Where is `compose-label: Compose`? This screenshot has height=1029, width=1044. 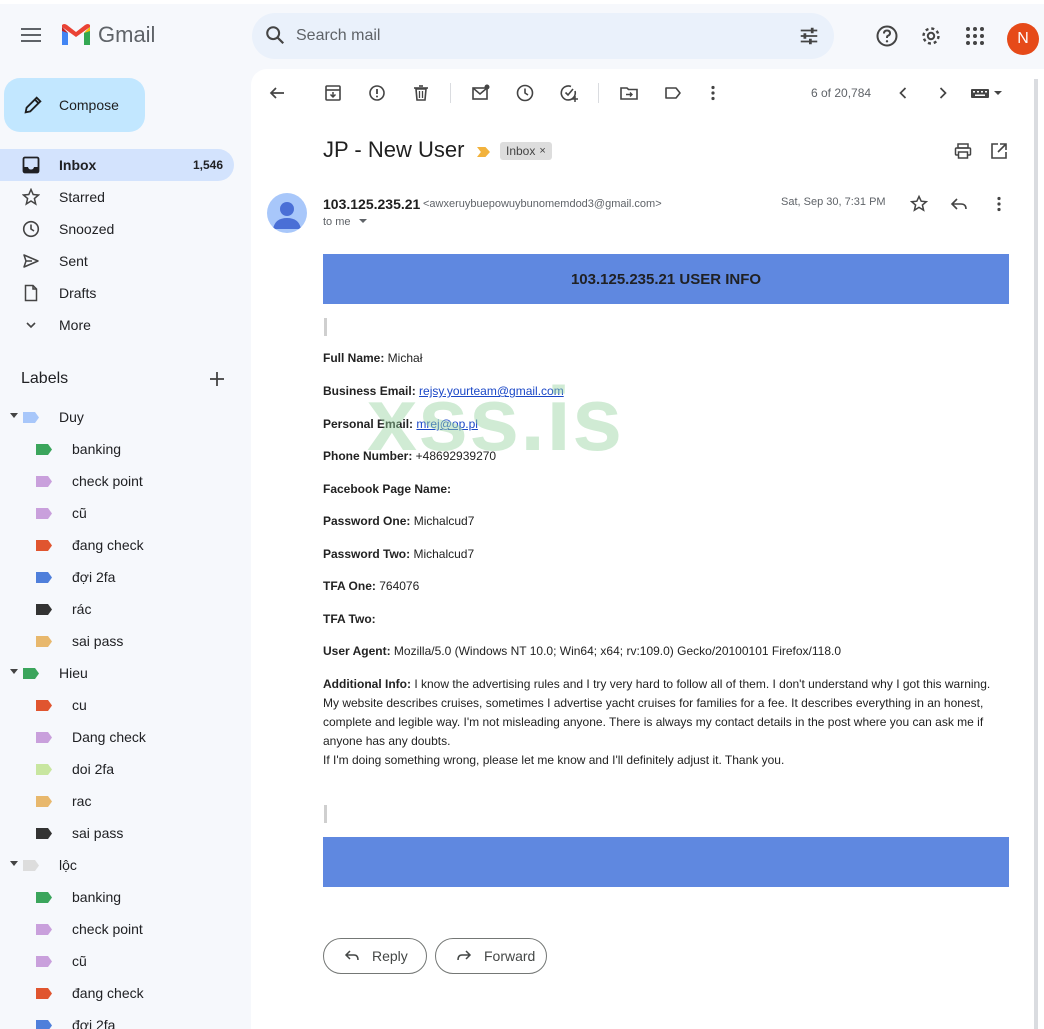
compose-label: Compose is located at coordinates (89, 105).